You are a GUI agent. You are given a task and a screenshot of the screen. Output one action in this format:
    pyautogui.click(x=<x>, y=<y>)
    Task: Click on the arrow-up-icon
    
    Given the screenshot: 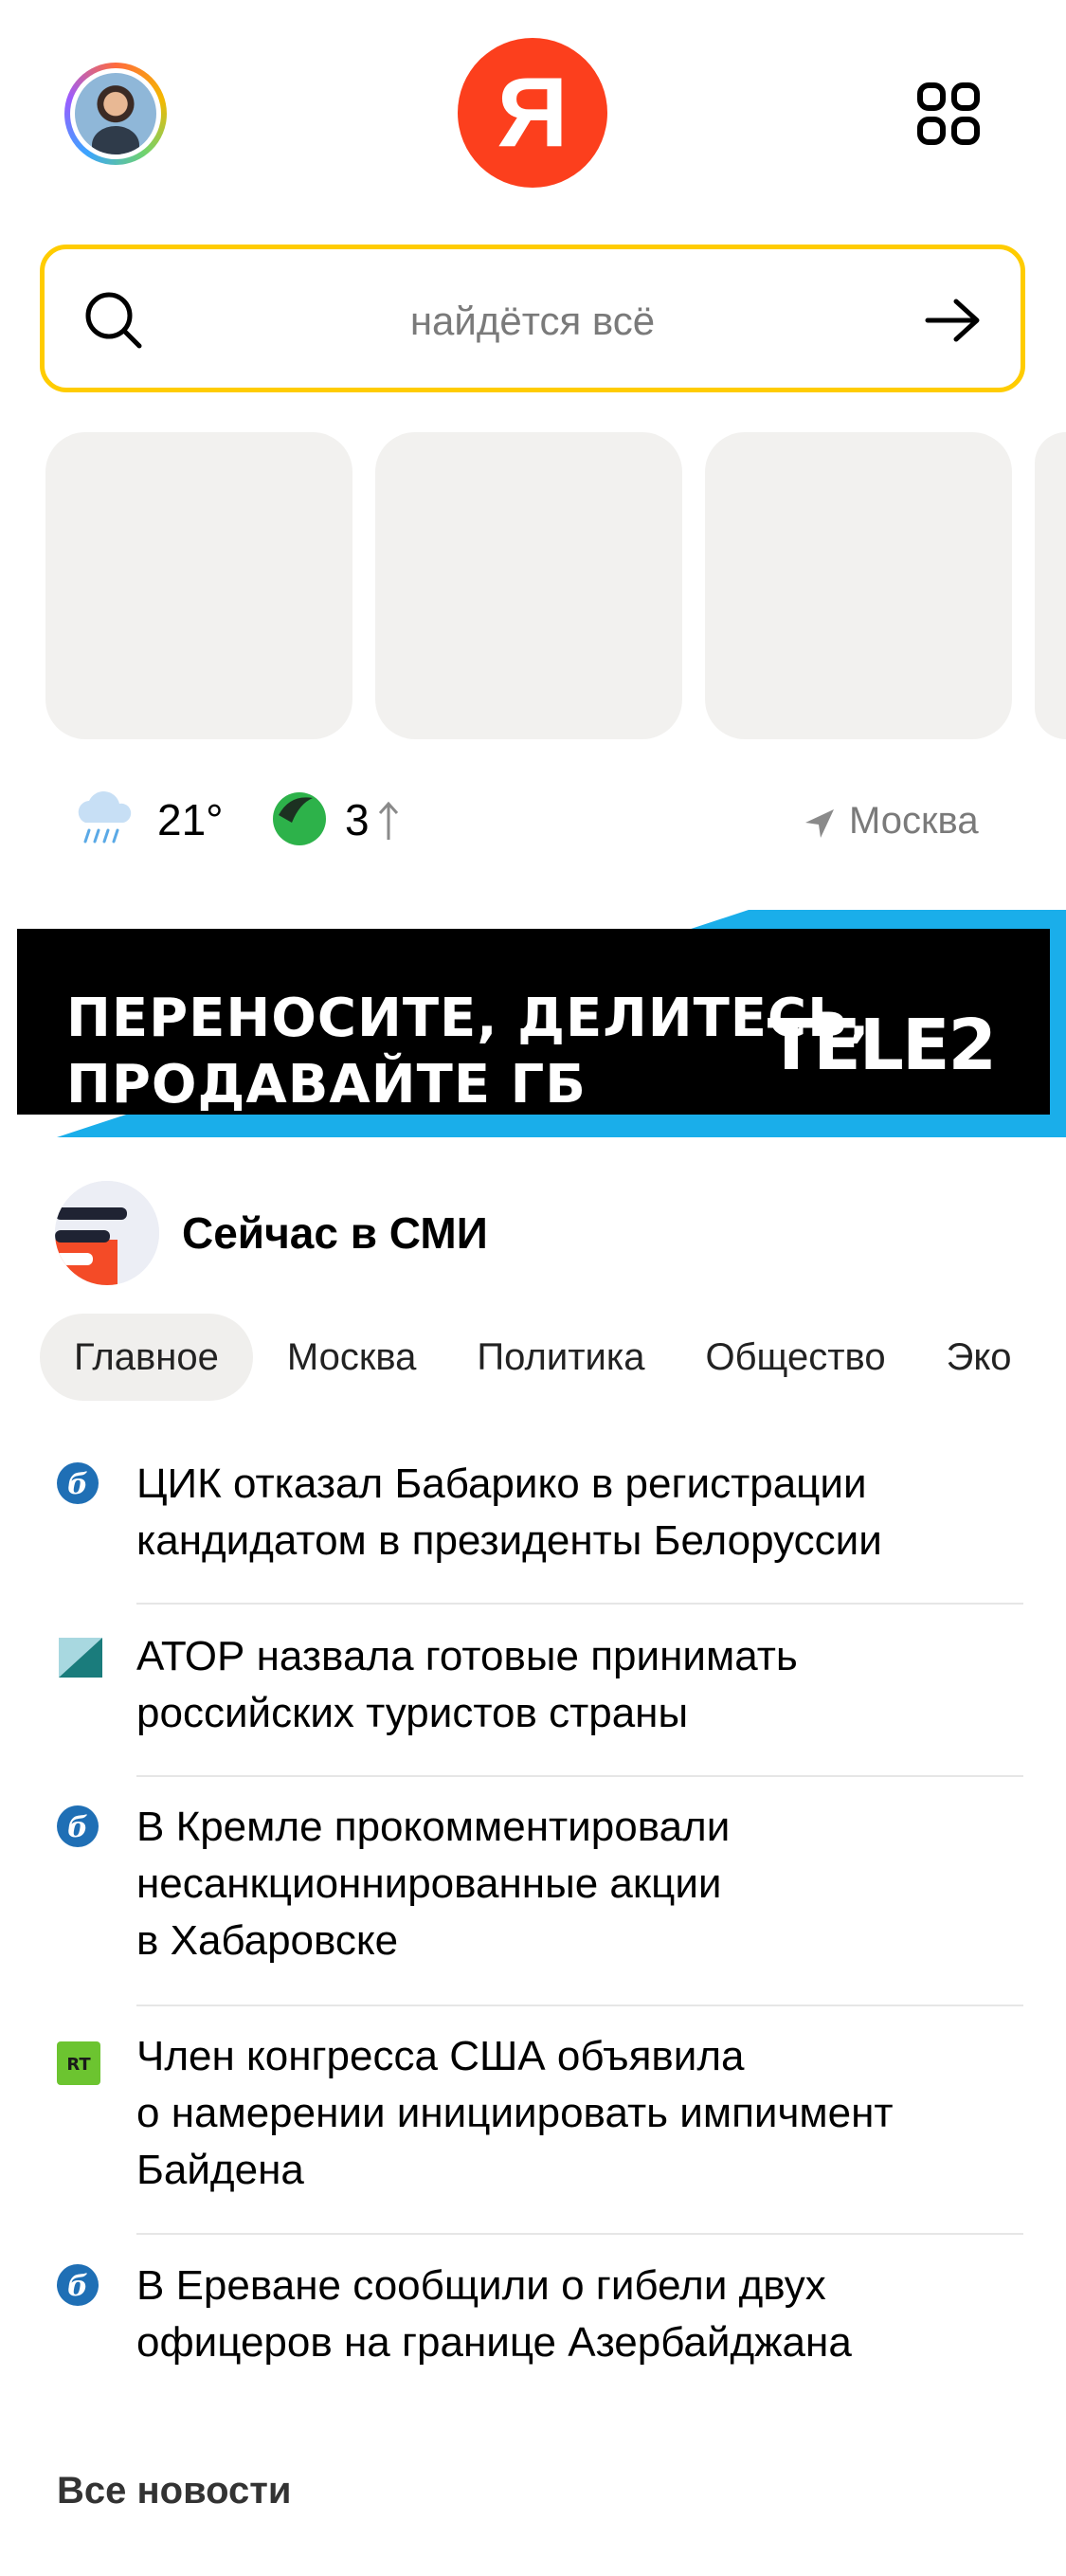 What is the action you would take?
    pyautogui.click(x=388, y=820)
    